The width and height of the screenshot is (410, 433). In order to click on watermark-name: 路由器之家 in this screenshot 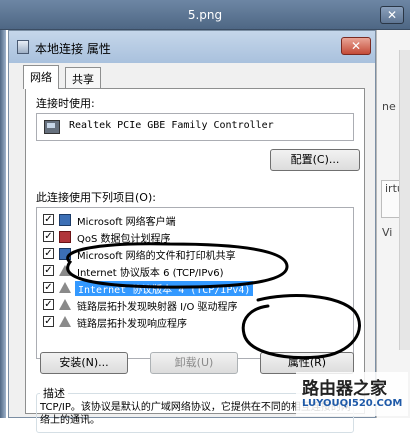, I will do `click(344, 389)`.